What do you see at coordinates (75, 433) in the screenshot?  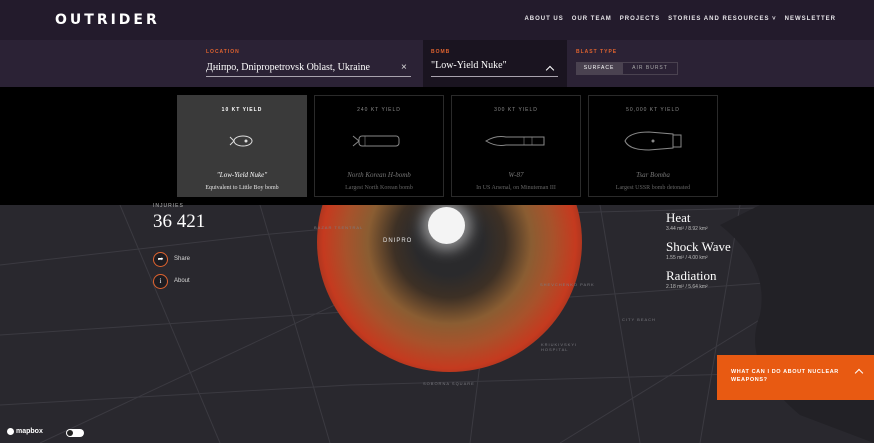 I see `map-style-toggle` at bounding box center [75, 433].